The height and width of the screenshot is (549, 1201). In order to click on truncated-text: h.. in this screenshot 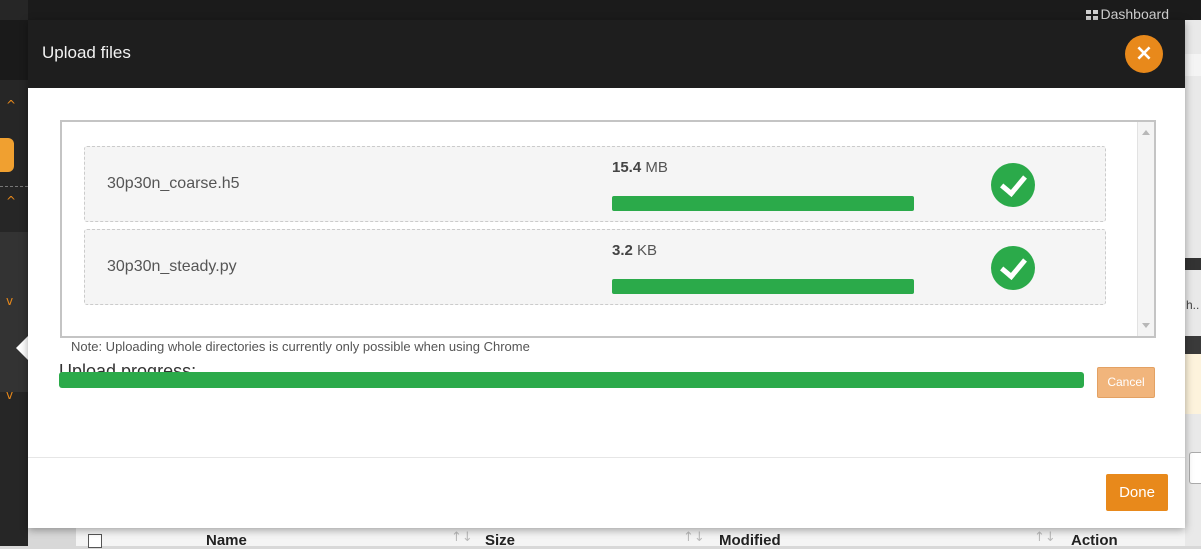, I will do `click(1193, 305)`.